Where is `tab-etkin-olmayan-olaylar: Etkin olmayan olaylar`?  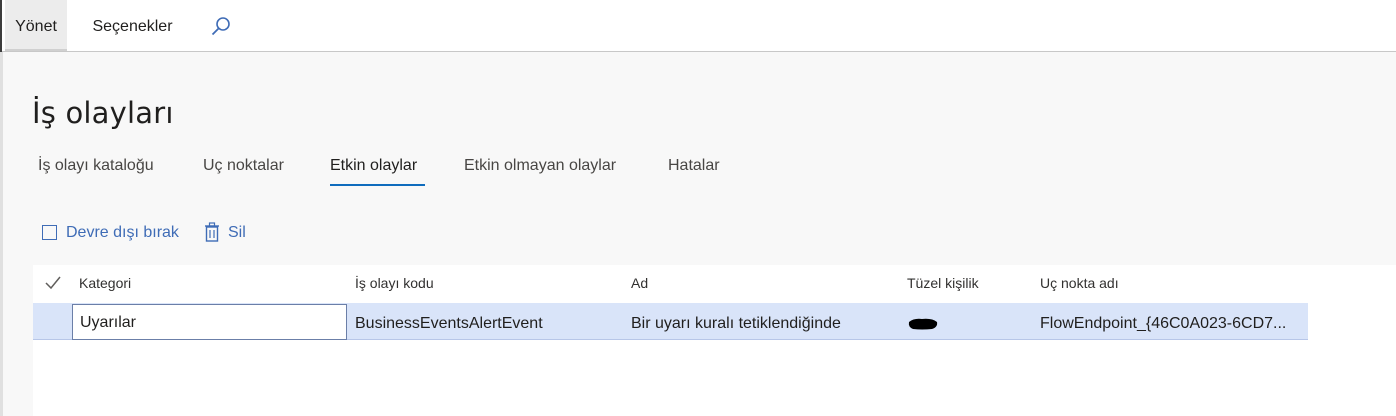
tab-etkin-olmayan-olaylar: Etkin olmayan olaylar is located at coordinates (540, 169).